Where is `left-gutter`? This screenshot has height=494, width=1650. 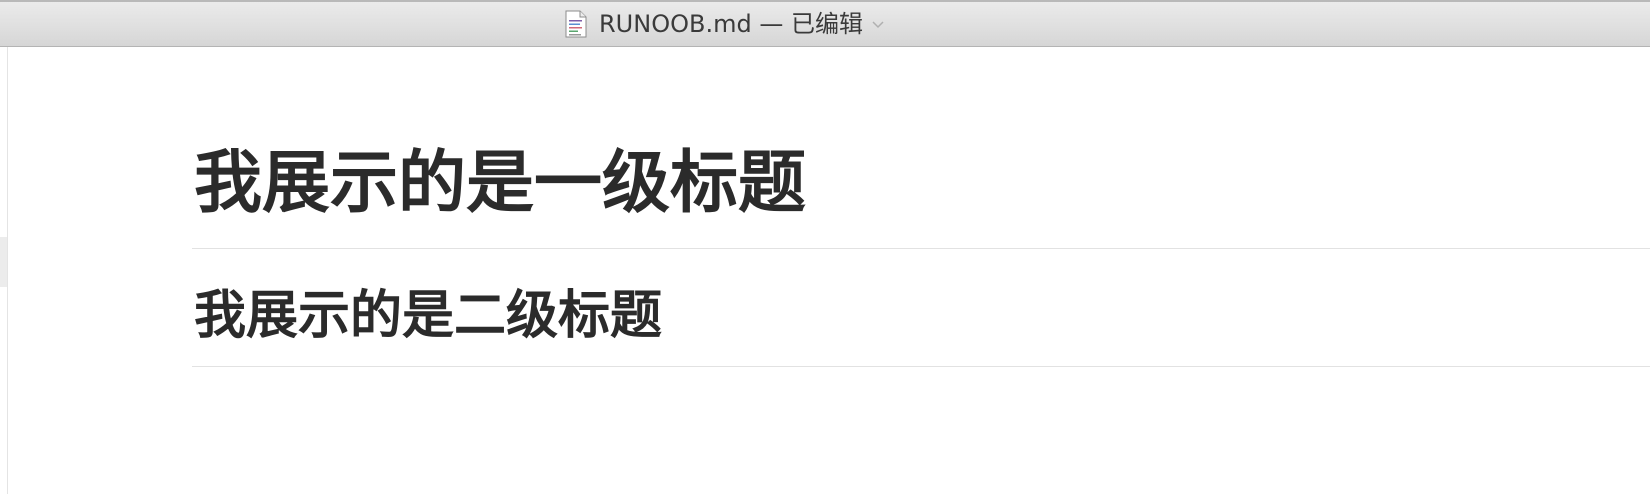
left-gutter is located at coordinates (4, 270).